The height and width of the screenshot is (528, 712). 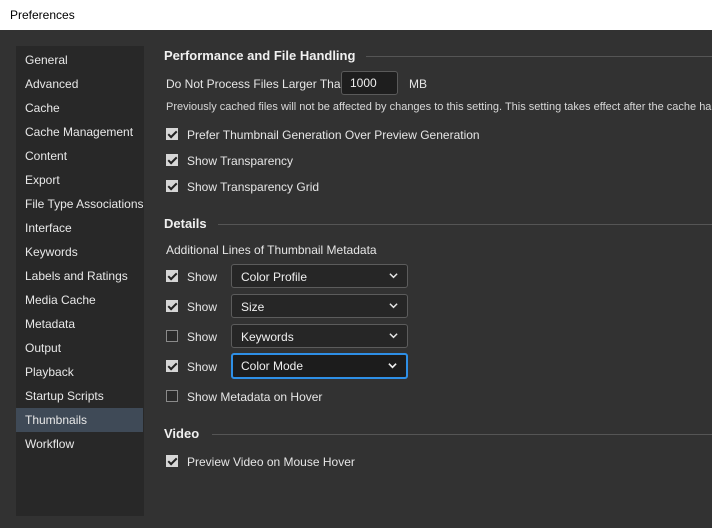 I want to click on metadata-line-4-select: Color Mode, so click(x=319, y=366).